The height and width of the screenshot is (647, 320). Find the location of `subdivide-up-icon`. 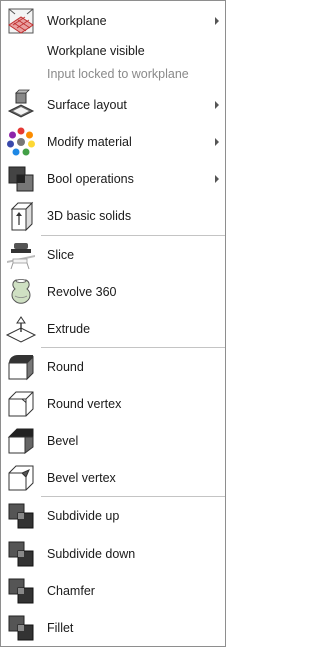

subdivide-up-icon is located at coordinates (21, 516).